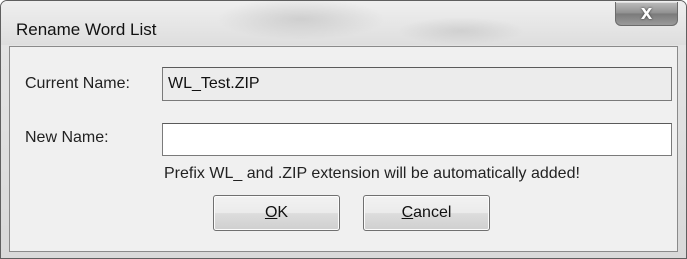 The height and width of the screenshot is (259, 687). Describe the element at coordinates (67, 137) in the screenshot. I see `new-name-label: New Name:` at that location.